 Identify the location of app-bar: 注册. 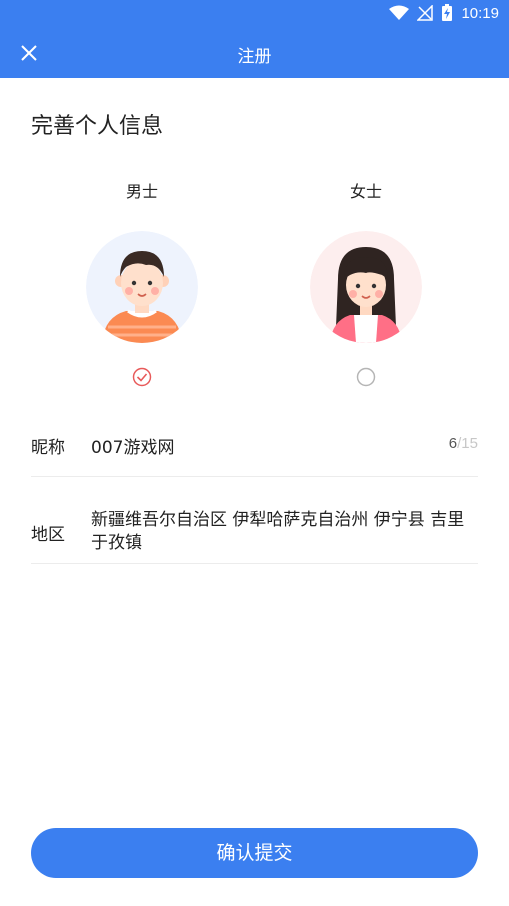
(254, 53).